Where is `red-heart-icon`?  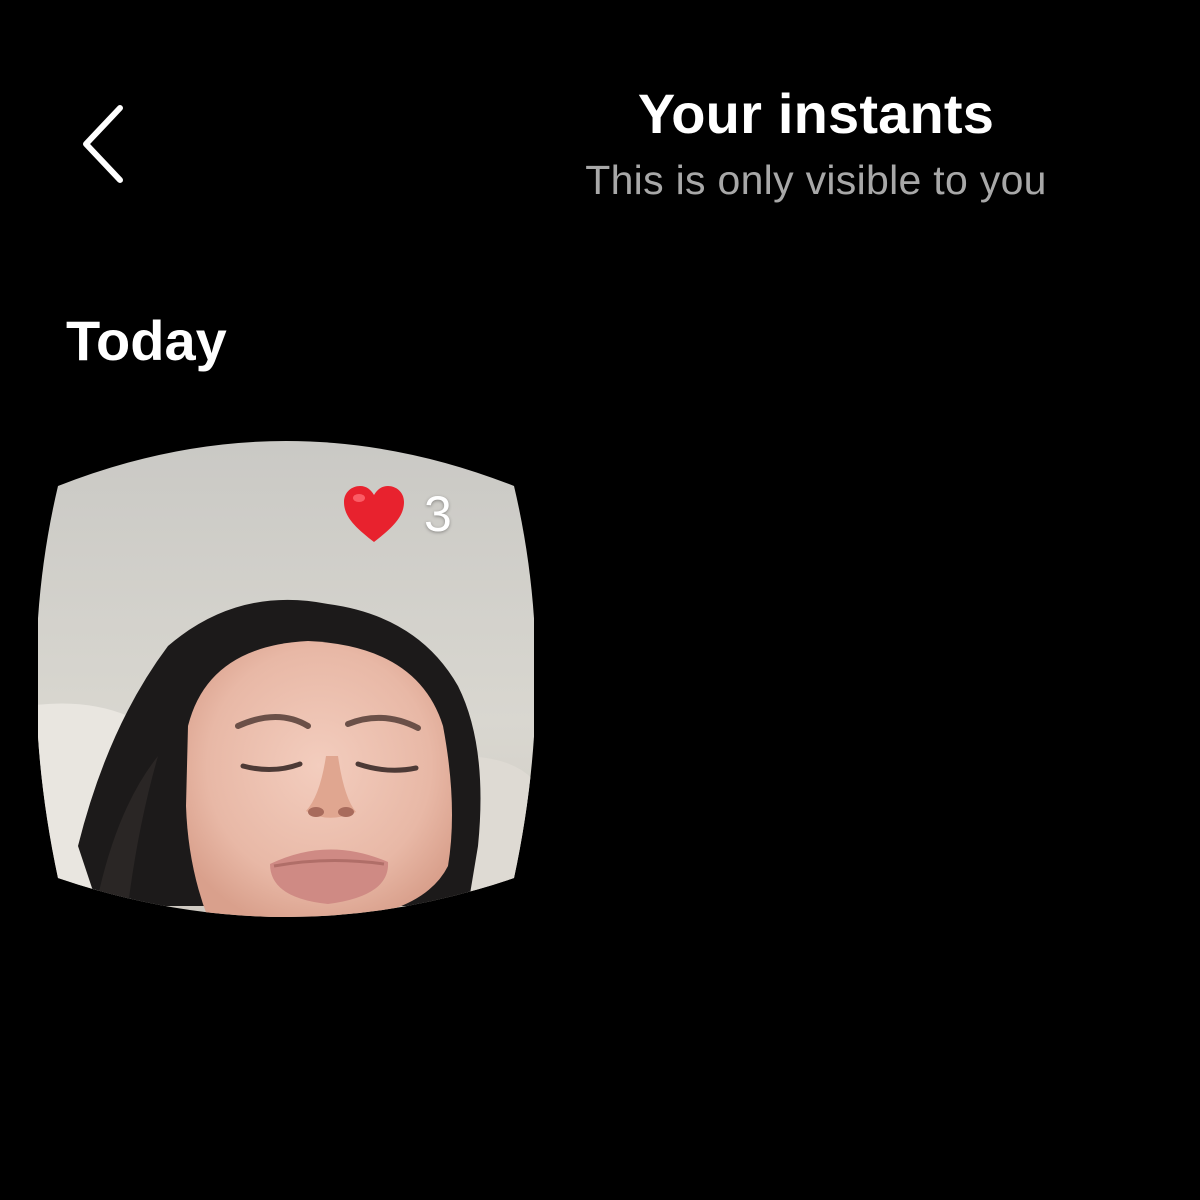 red-heart-icon is located at coordinates (374, 514).